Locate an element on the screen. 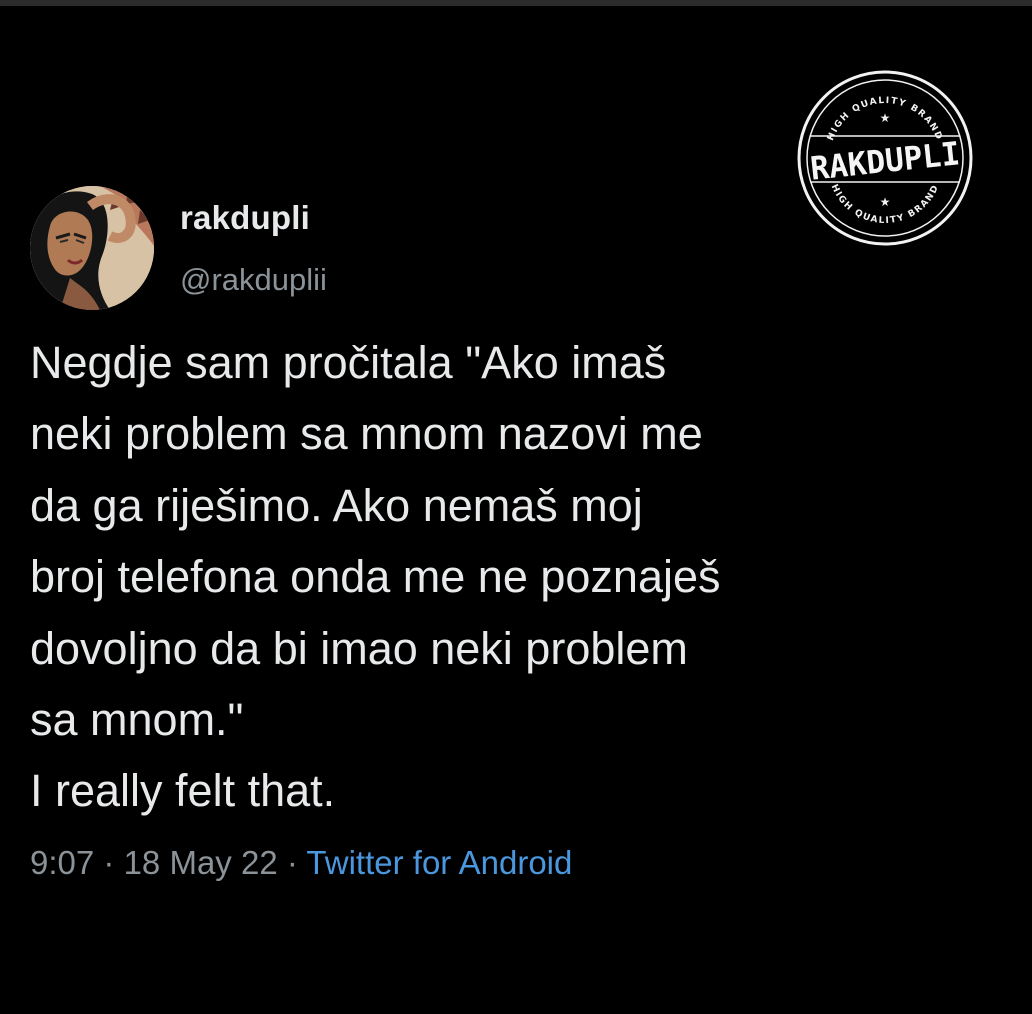 This screenshot has width=1032, height=1014. tweet-text-line: Negdje sam pročitala "Ako imaš is located at coordinates (348, 362).